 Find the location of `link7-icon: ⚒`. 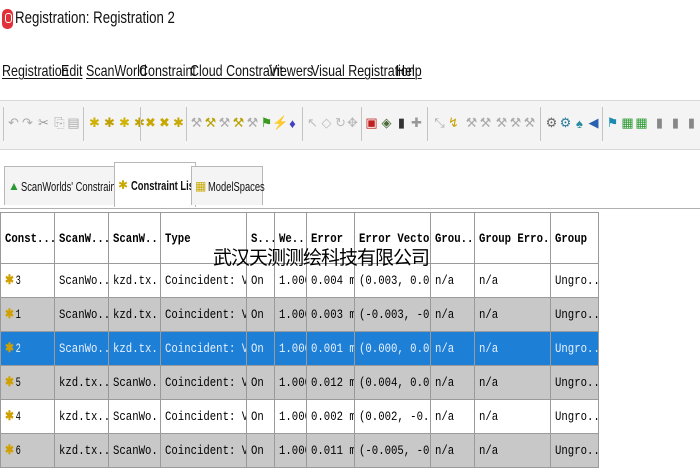

link7-icon: ⚒ is located at coordinates (529, 123).